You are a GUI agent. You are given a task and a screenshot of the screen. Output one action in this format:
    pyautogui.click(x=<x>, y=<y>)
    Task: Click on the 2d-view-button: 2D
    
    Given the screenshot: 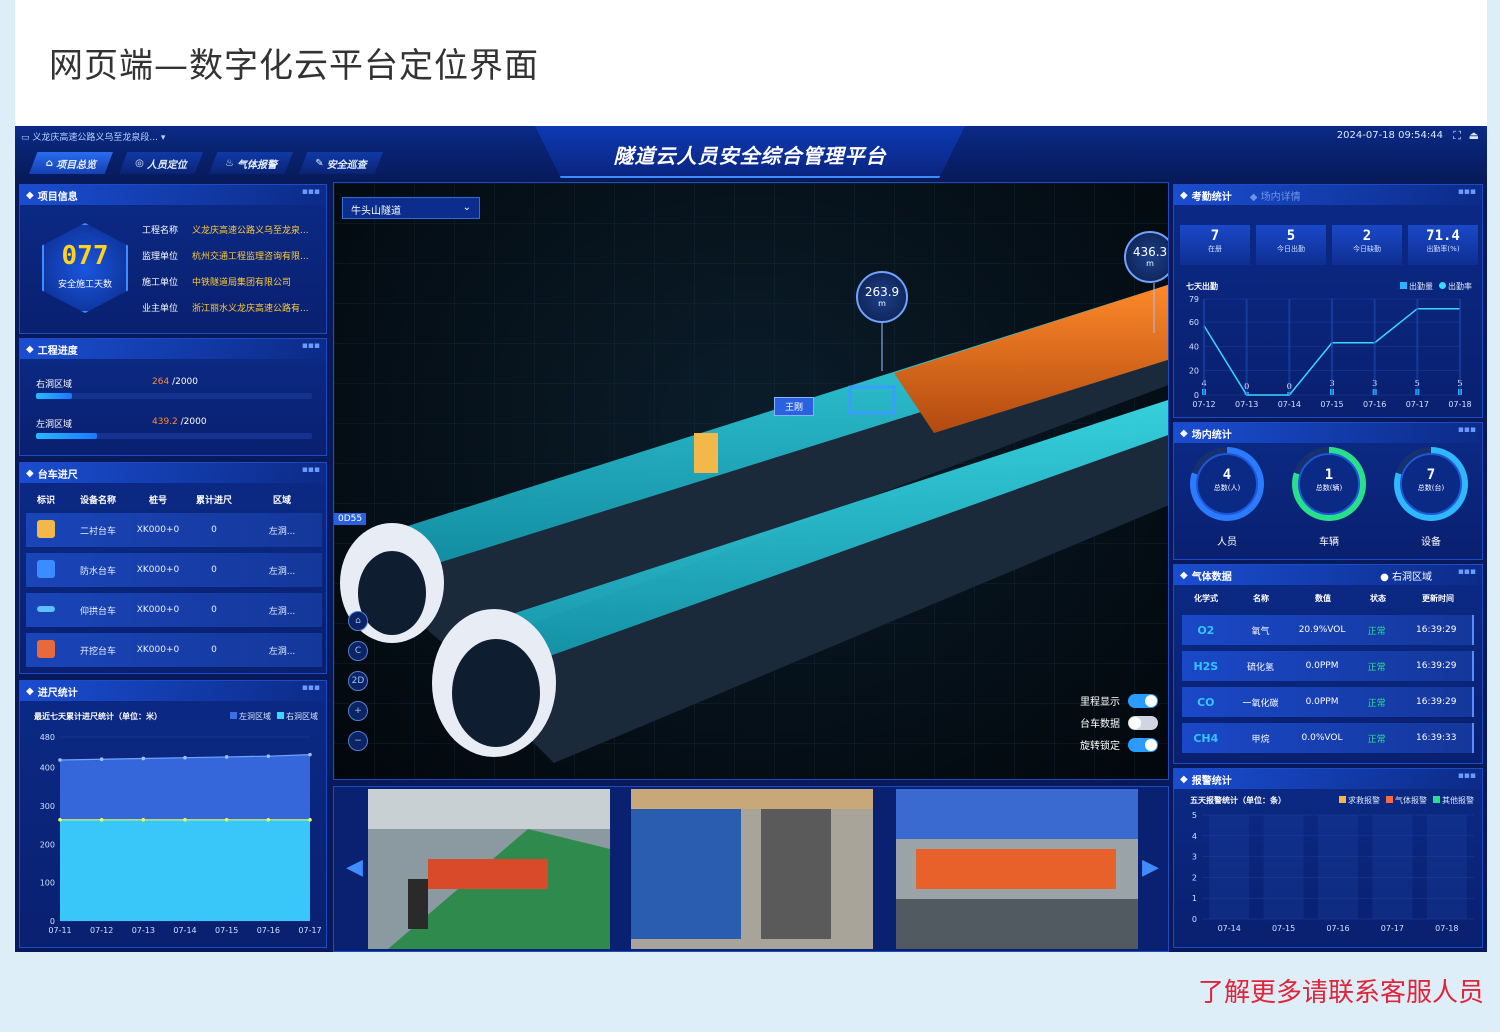 What is the action you would take?
    pyautogui.click(x=358, y=681)
    